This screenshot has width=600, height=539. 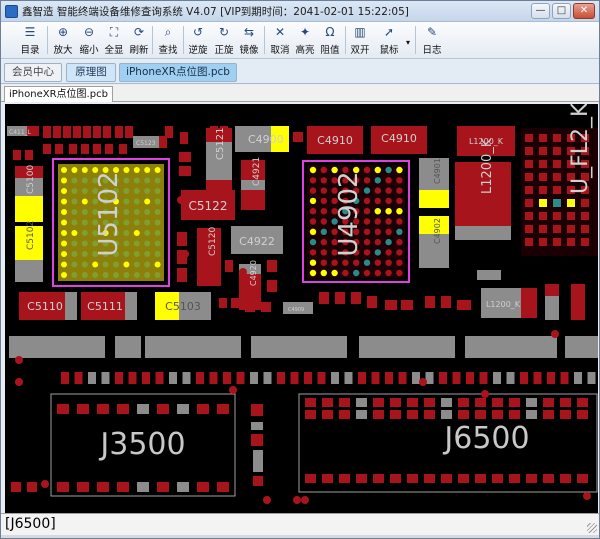 I want to click on refresh-label: 刷新, so click(x=139, y=50).